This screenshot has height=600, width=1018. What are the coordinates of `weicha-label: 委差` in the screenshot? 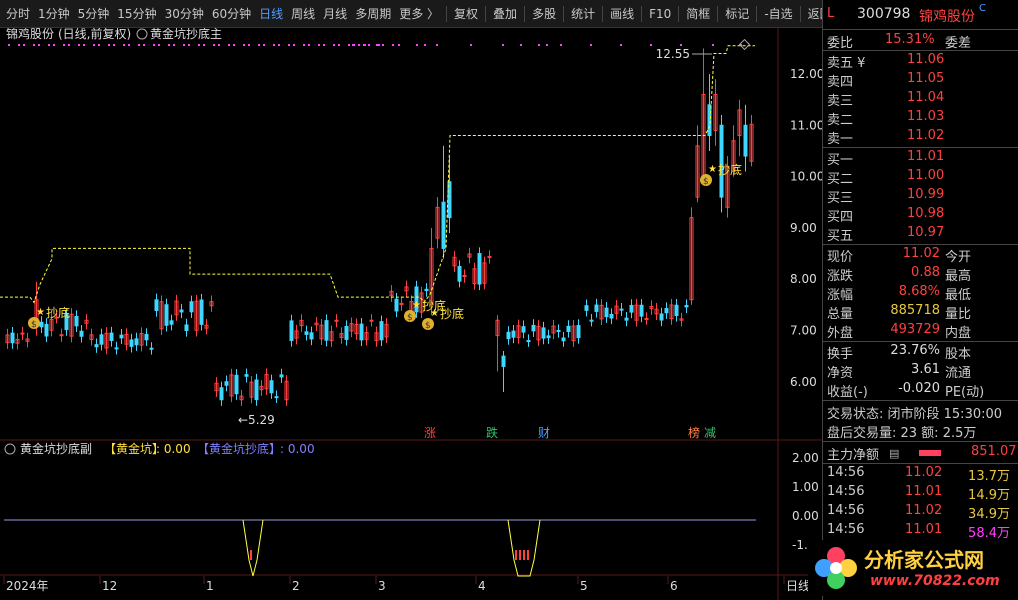 It's located at (958, 43).